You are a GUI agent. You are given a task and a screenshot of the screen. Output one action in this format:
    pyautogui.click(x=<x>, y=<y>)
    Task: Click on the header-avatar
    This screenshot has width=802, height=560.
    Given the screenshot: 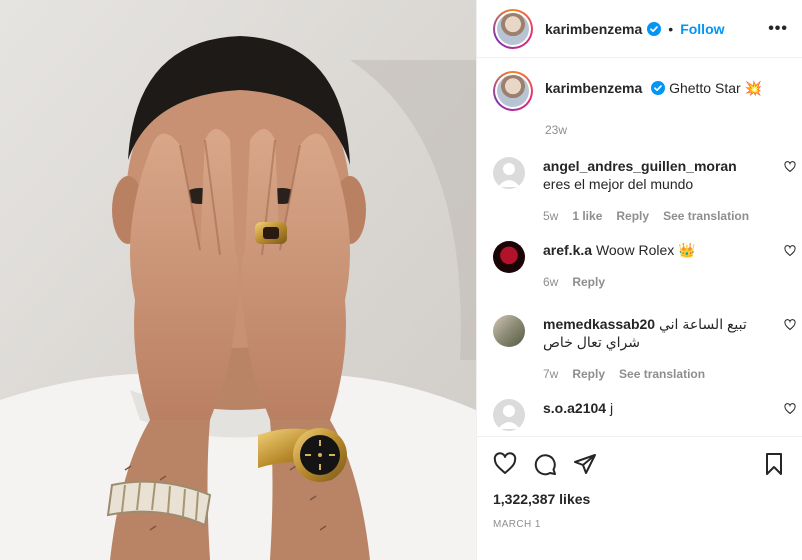 What is the action you would take?
    pyautogui.click(x=513, y=28)
    